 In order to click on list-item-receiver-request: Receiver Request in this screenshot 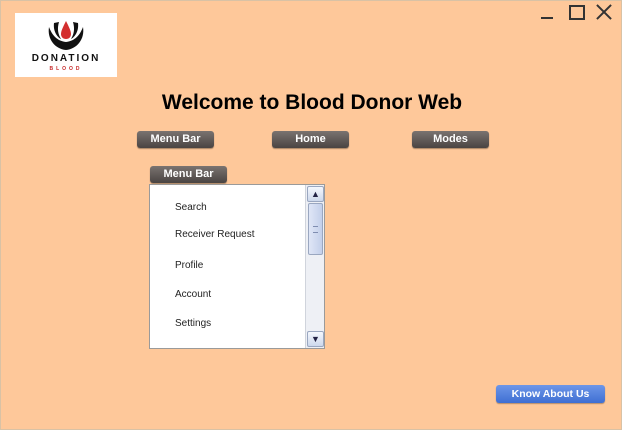, I will do `click(214, 234)`.